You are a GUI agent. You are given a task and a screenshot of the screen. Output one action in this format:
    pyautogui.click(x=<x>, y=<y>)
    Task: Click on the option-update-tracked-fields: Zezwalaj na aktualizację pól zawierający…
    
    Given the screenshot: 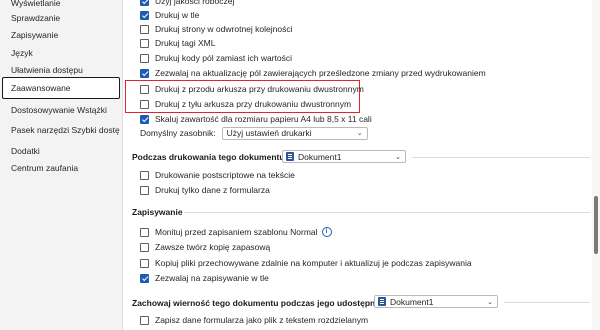 What is the action you would take?
    pyautogui.click(x=313, y=73)
    